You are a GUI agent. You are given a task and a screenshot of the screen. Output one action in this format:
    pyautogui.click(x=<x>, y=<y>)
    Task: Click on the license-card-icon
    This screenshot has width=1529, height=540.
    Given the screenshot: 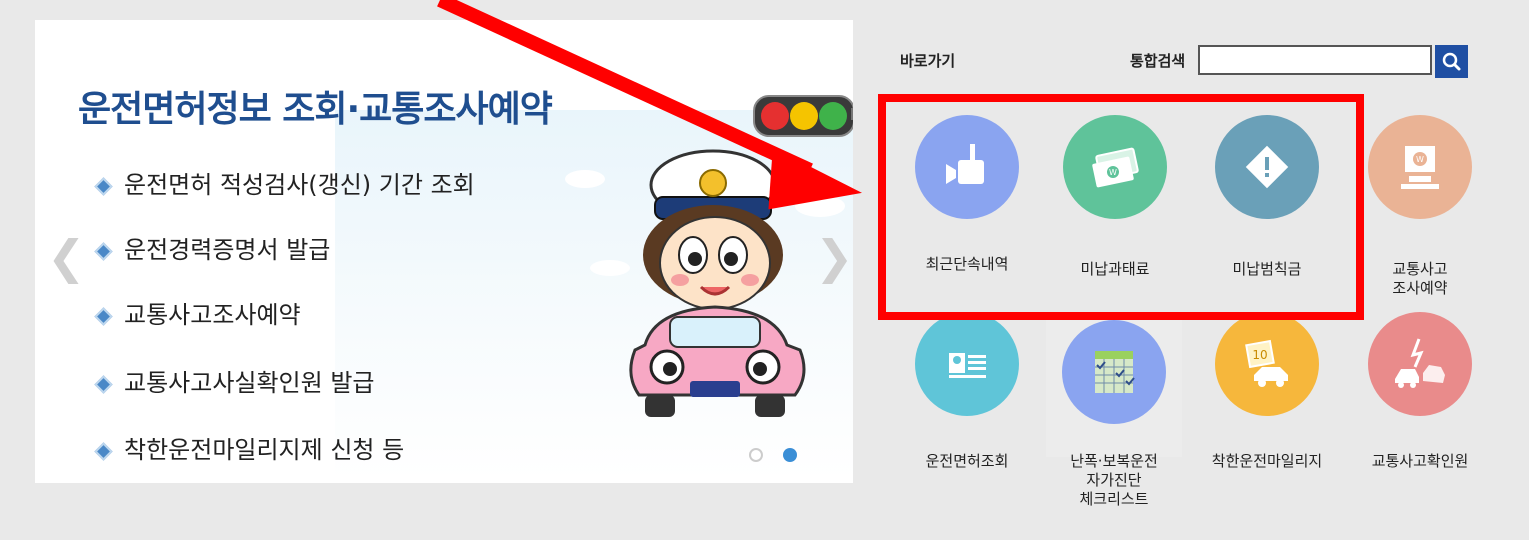 What is the action you would take?
    pyautogui.click(x=967, y=365)
    